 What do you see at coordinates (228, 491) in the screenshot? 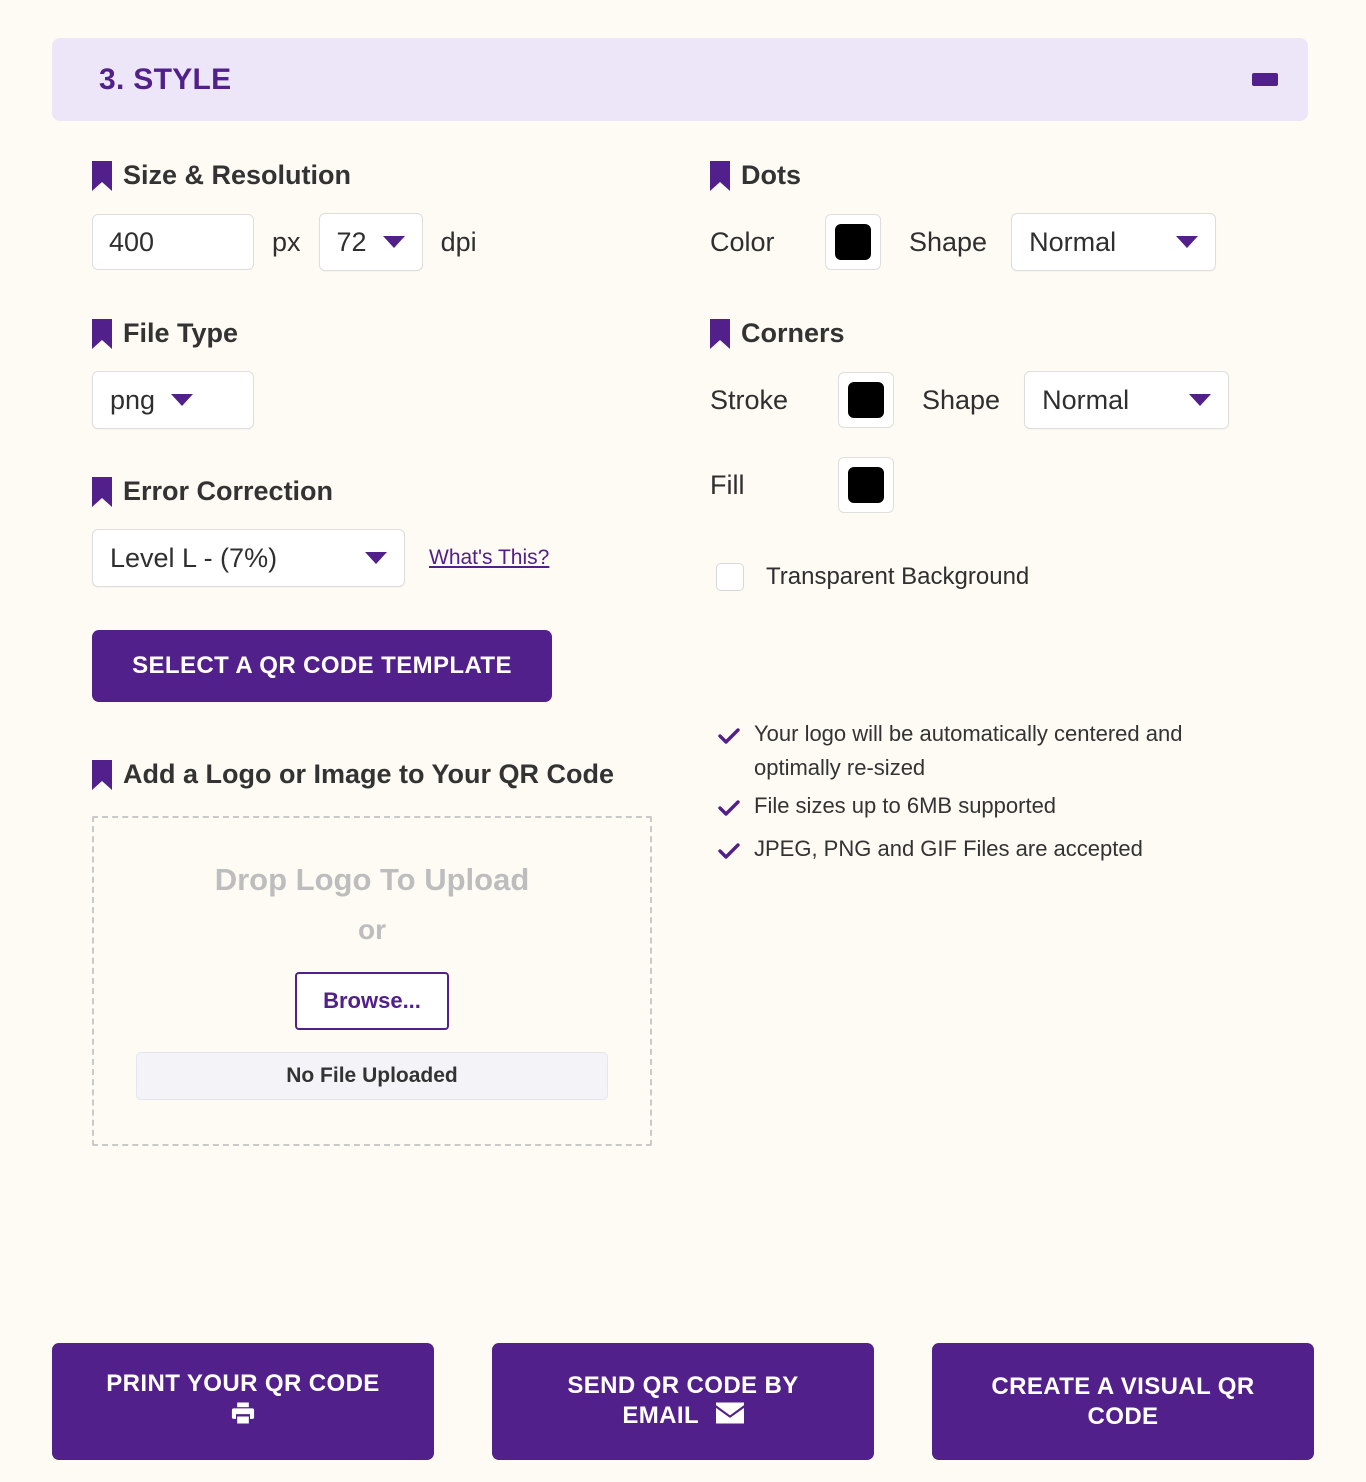
I see `error-correction-label-text: Error Correction` at bounding box center [228, 491].